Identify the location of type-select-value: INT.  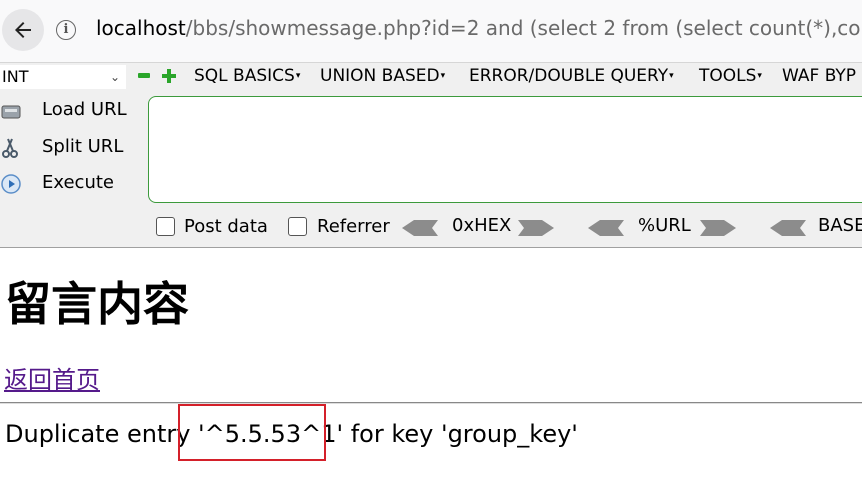
(15, 76).